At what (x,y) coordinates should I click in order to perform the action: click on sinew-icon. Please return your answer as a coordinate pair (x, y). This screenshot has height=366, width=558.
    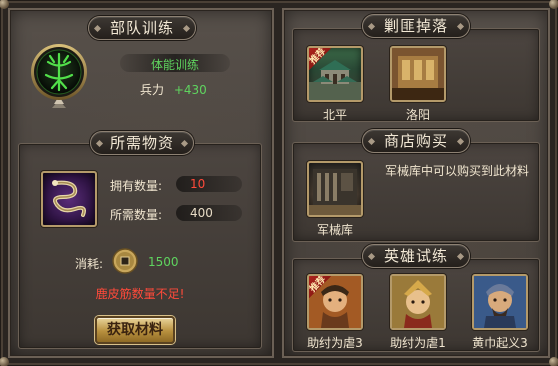
    Looking at the image, I should click on (69, 198).